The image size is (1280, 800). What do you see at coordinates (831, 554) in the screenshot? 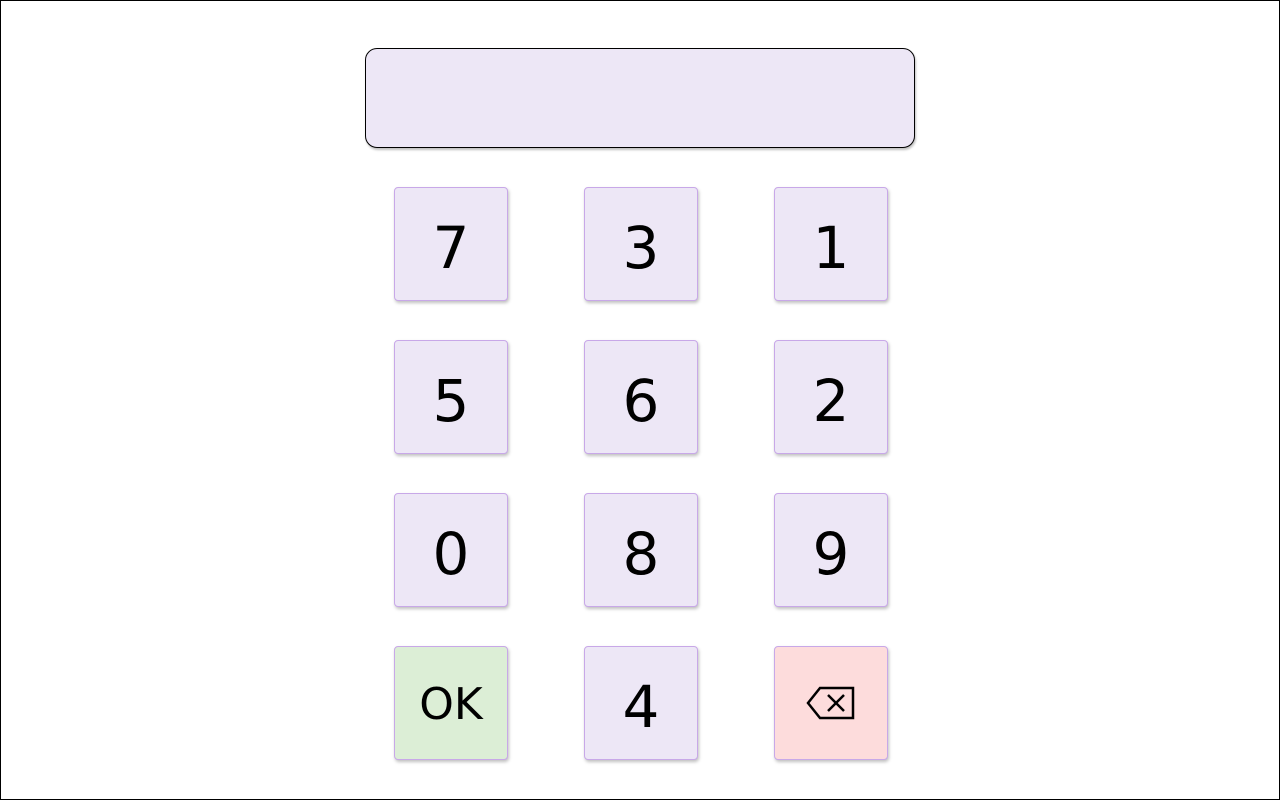
I see `key-label: 9` at bounding box center [831, 554].